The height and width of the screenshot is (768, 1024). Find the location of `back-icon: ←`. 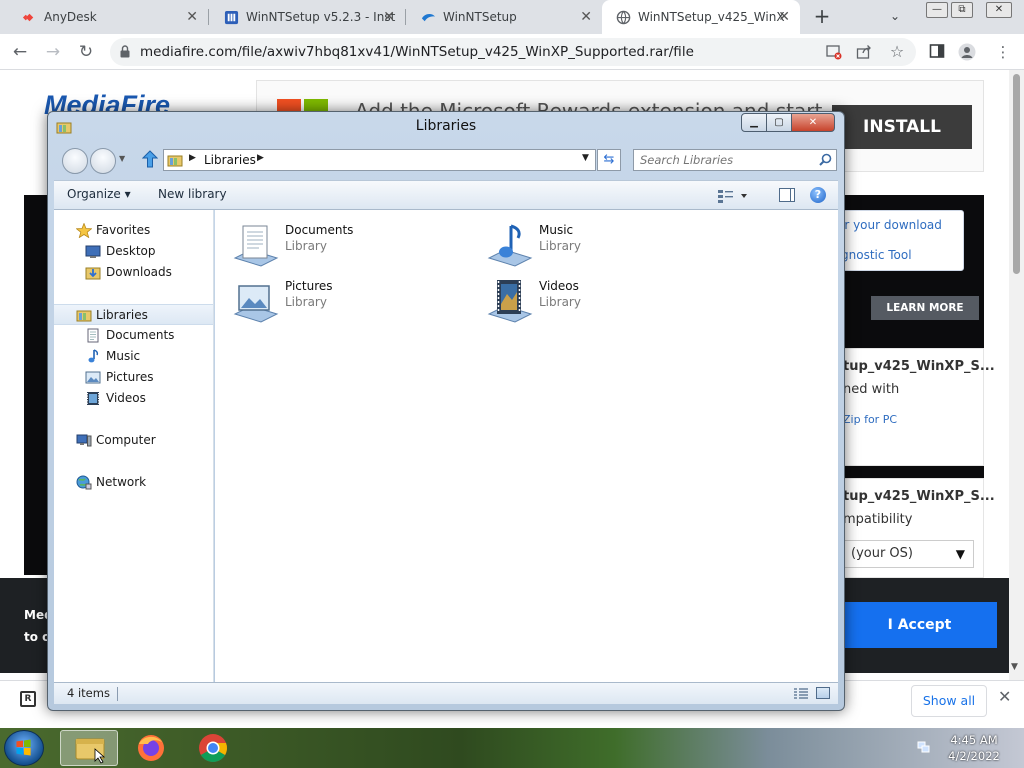

back-icon: ← is located at coordinates (20, 52).